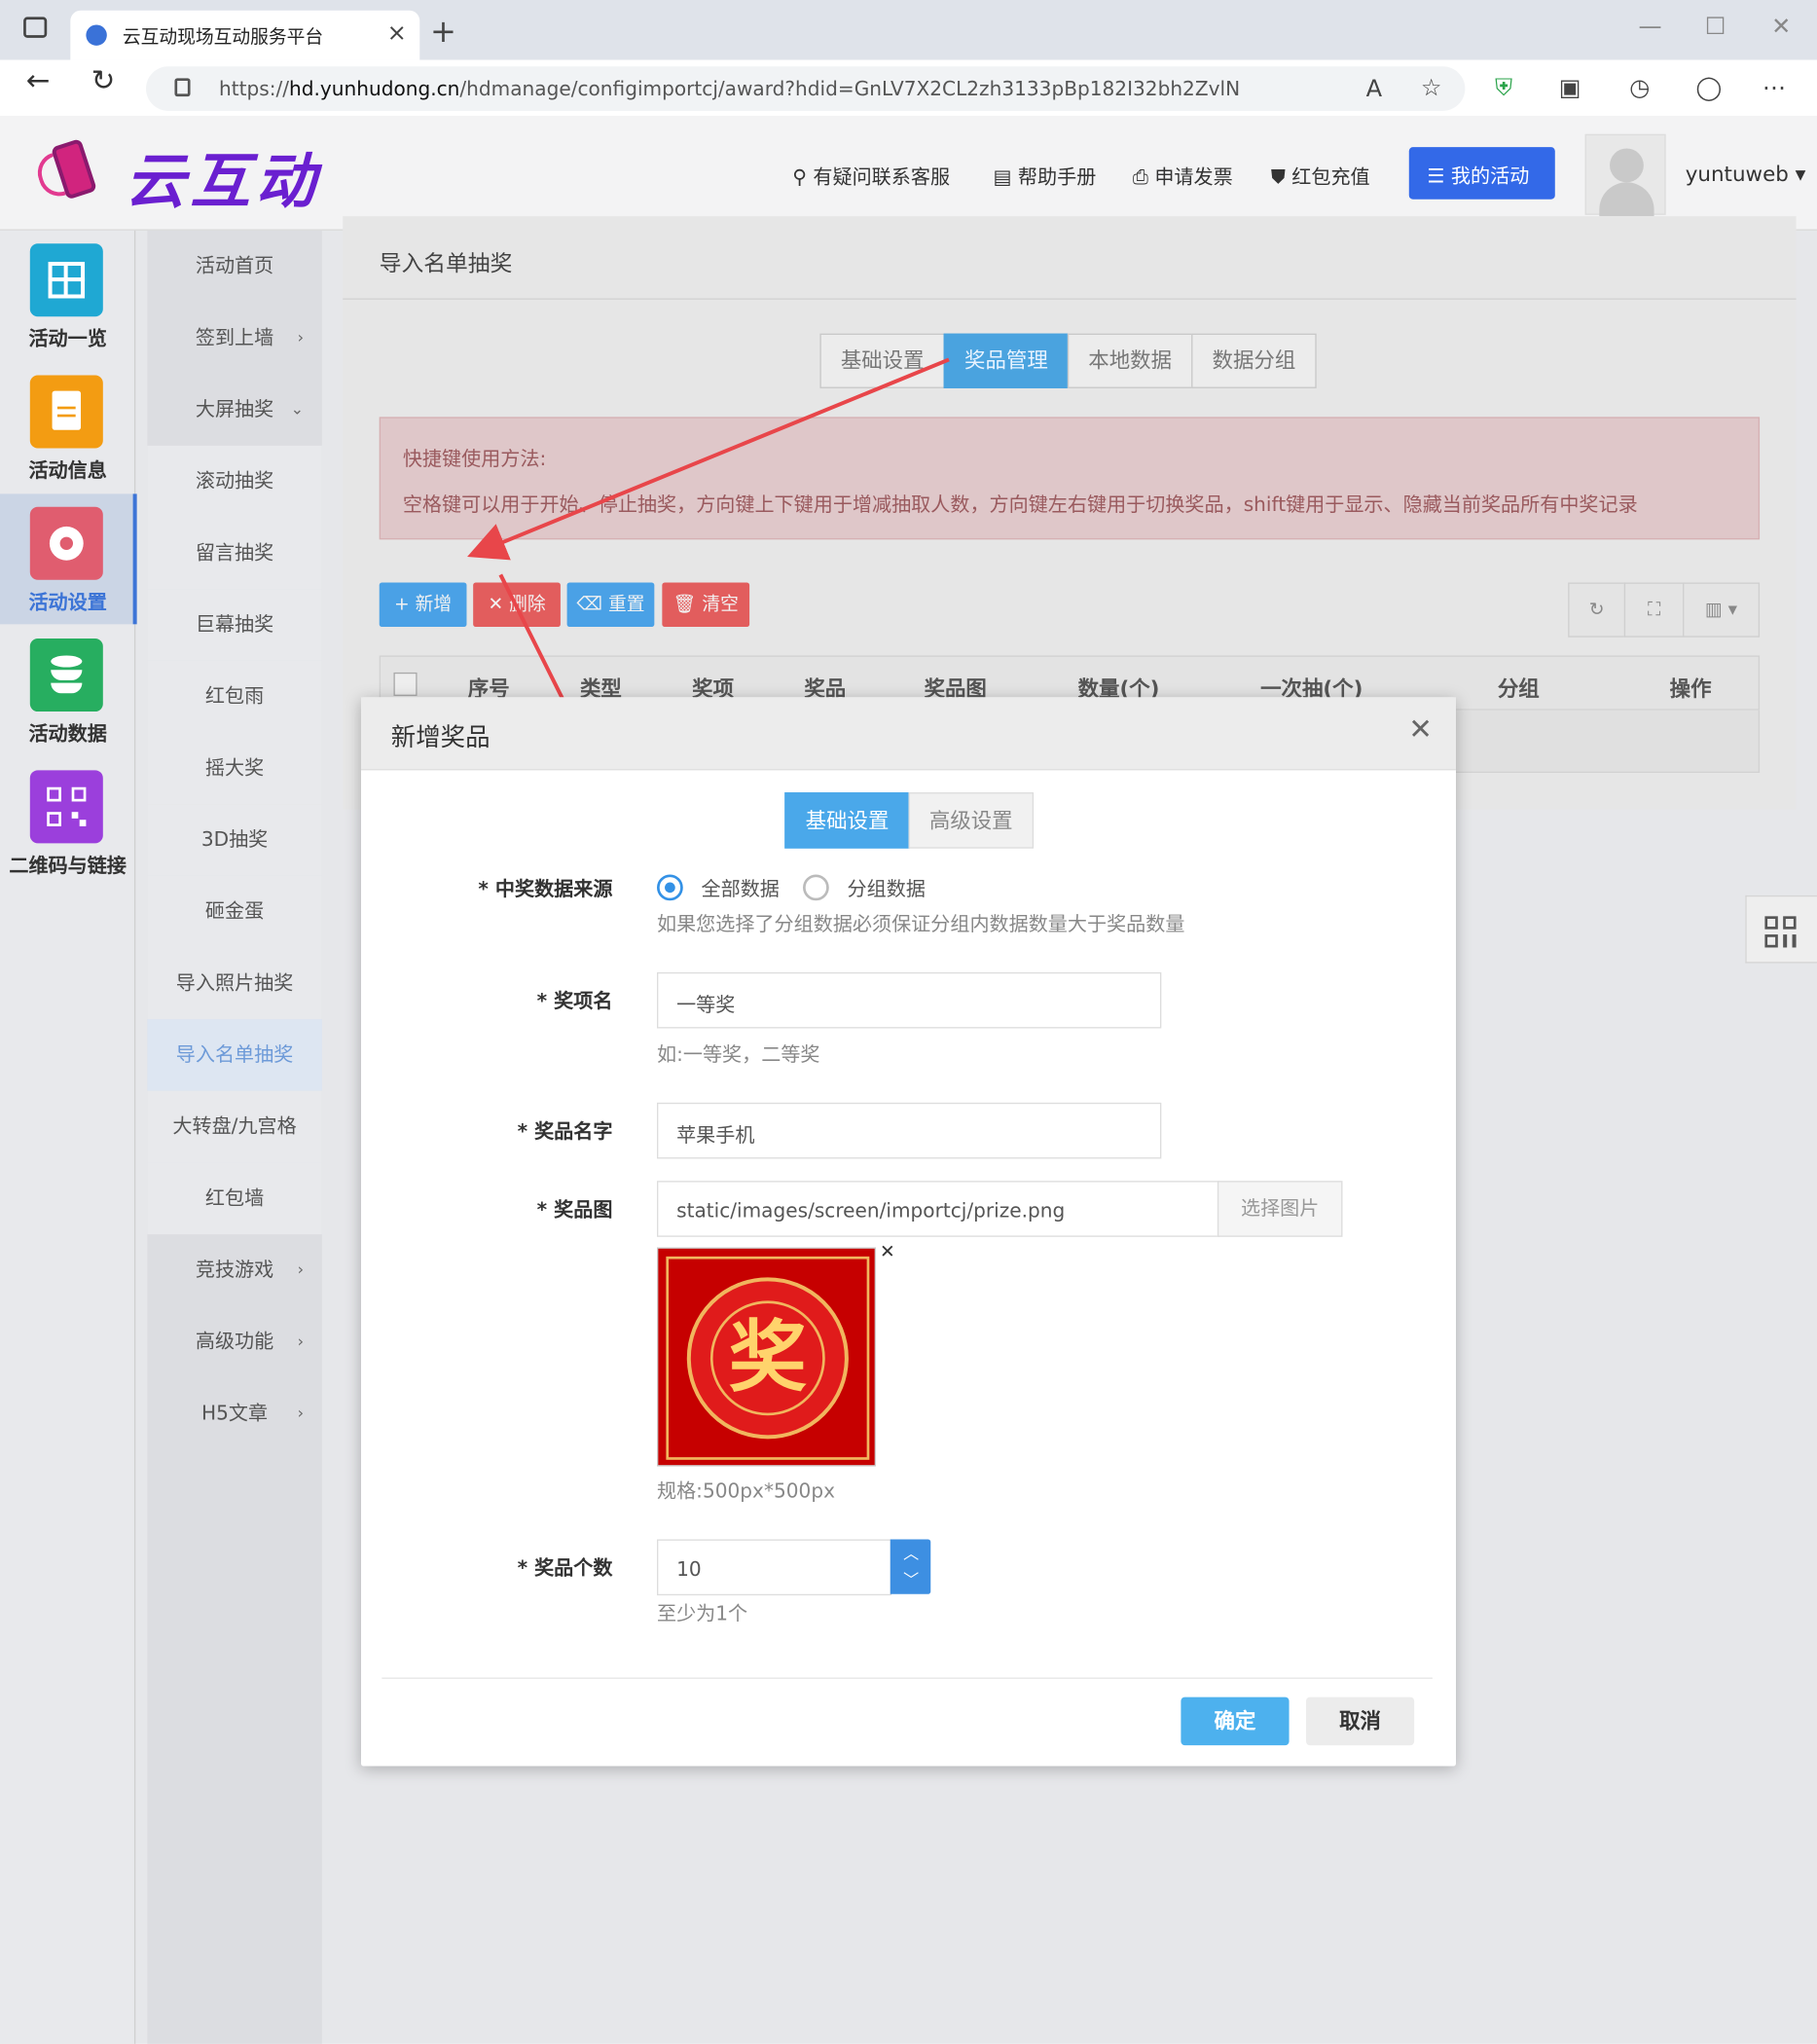  What do you see at coordinates (909, 1000) in the screenshot?
I see `award-name-input: 一等奖` at bounding box center [909, 1000].